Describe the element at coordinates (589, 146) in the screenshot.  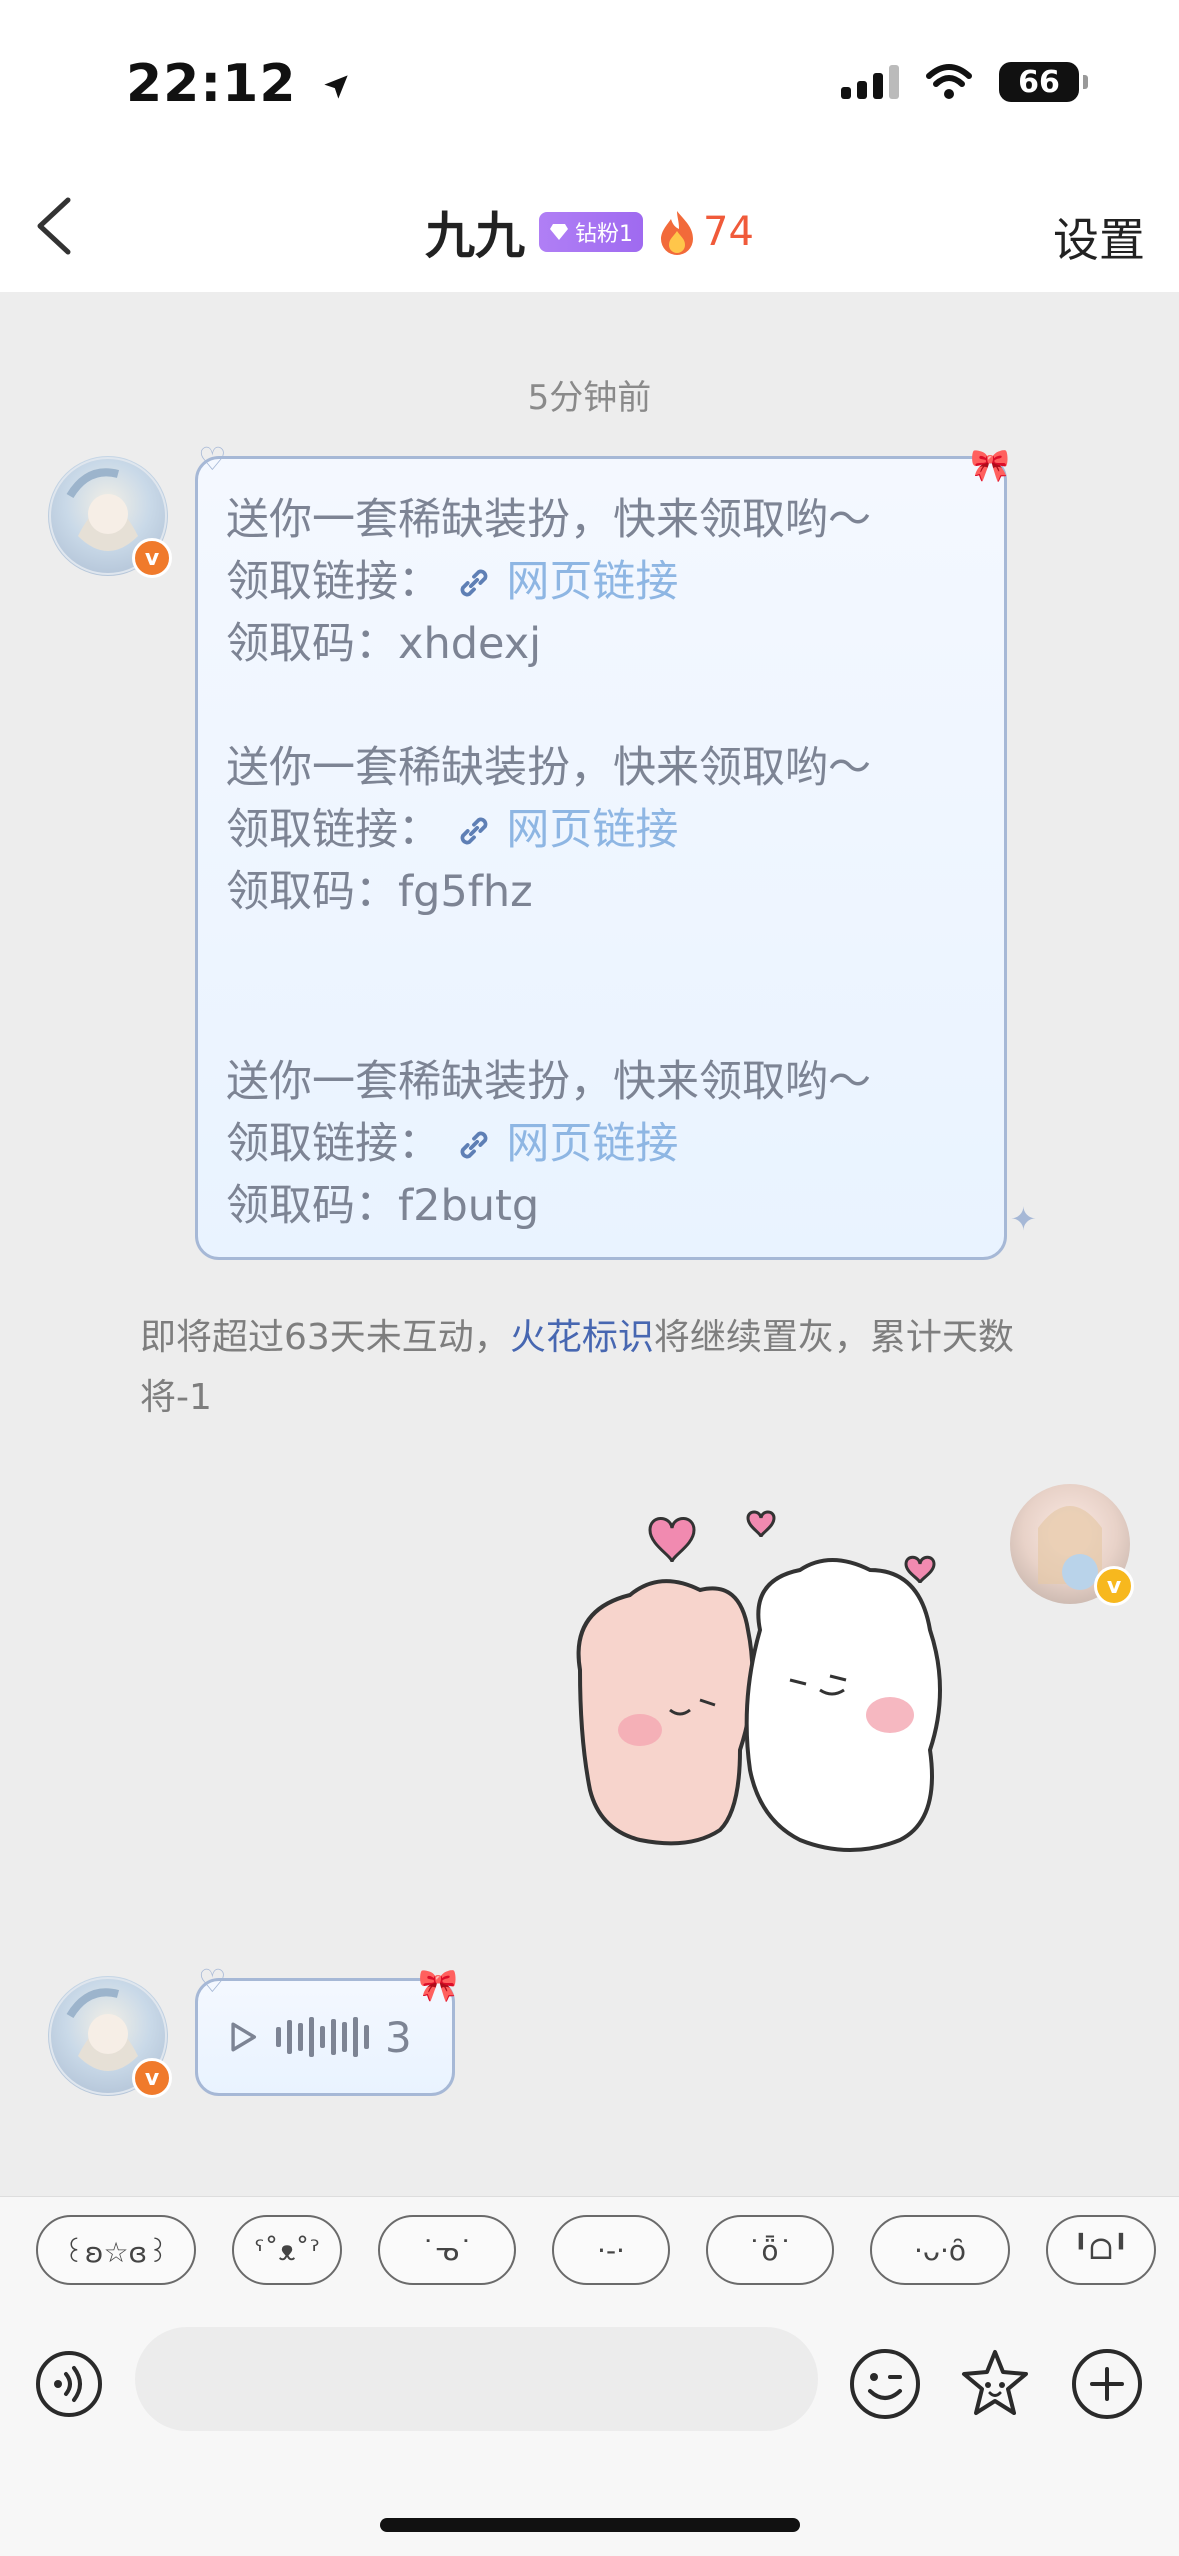
I see `top-bar: 22:12 66 九九 钻粉1 74 设置` at that location.